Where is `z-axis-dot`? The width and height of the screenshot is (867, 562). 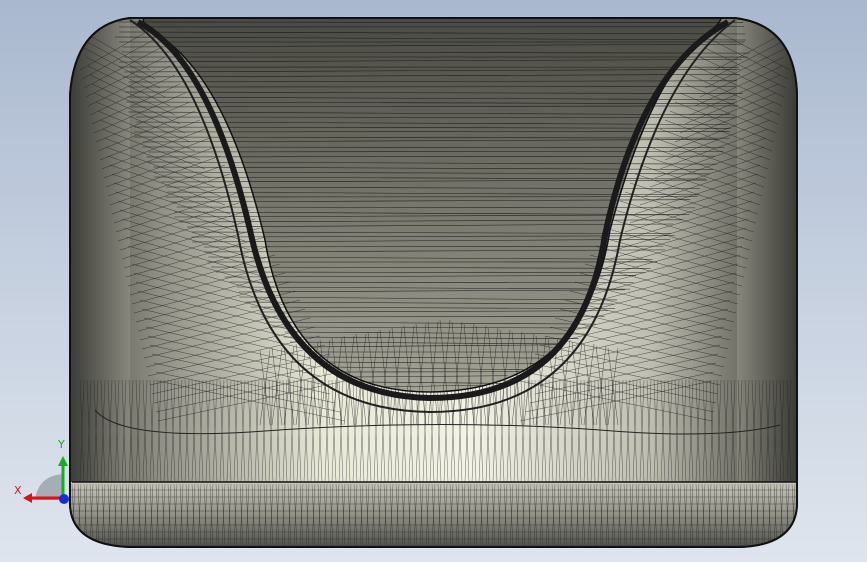 z-axis-dot is located at coordinates (64, 499).